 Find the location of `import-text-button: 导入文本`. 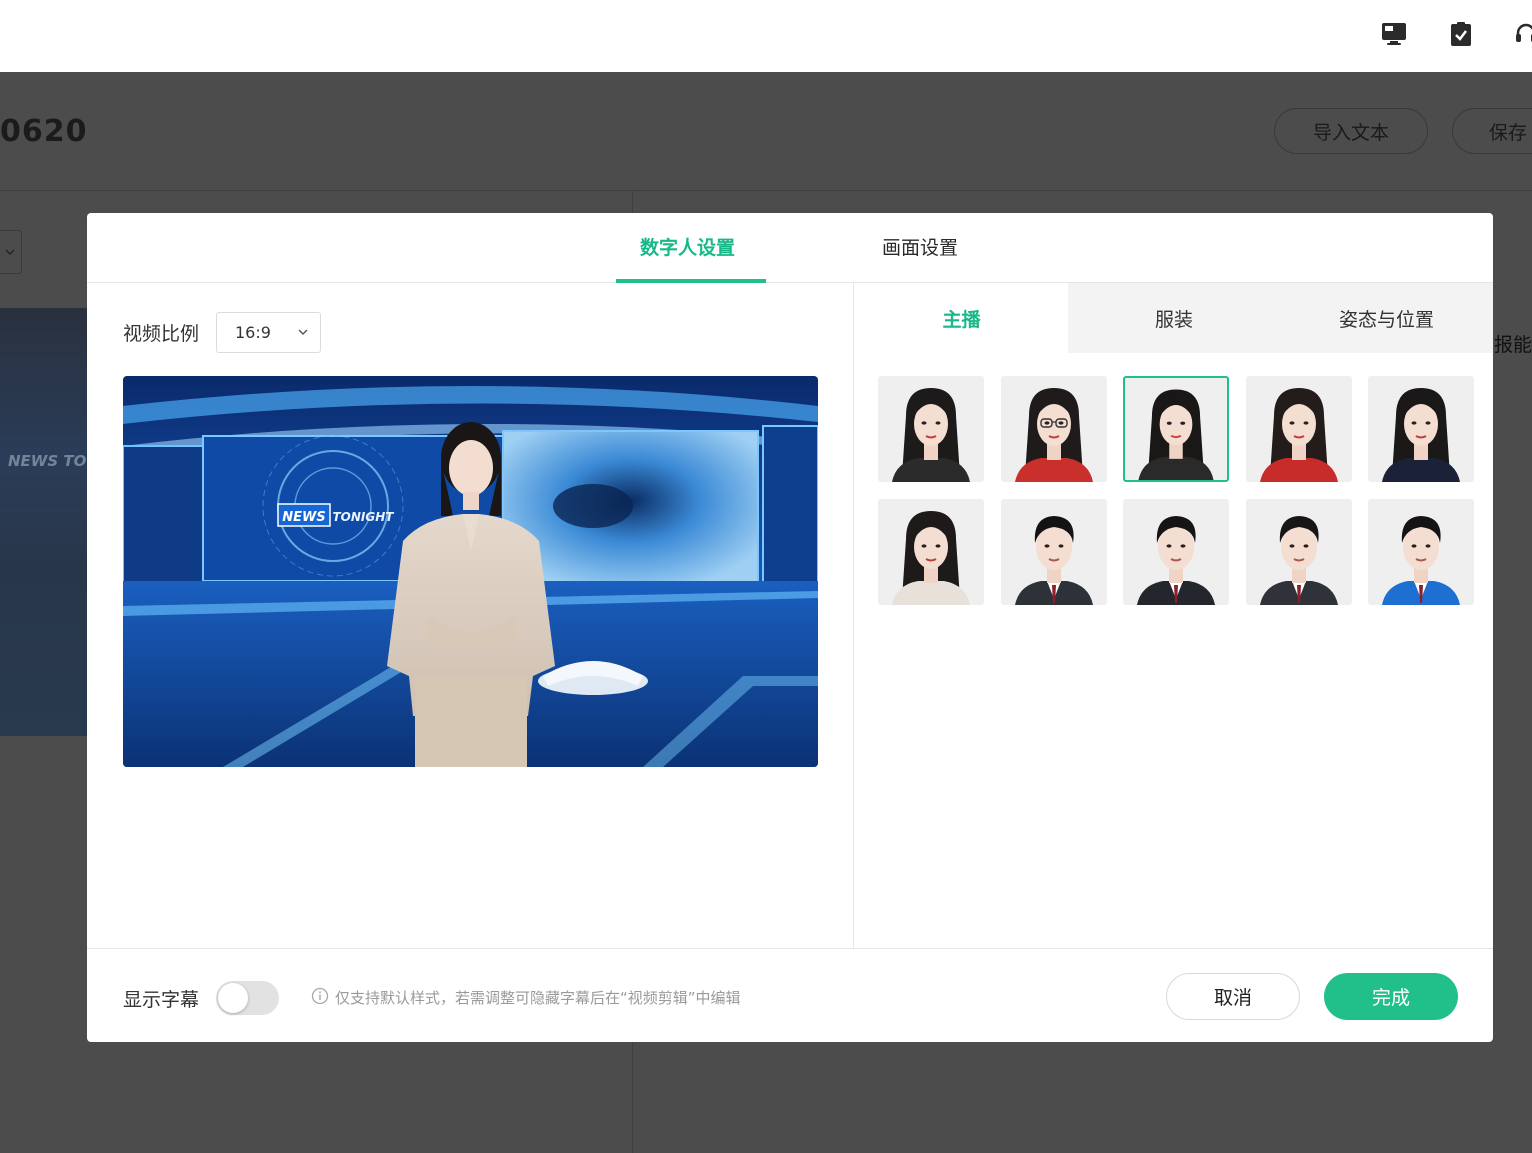

import-text-button: 导入文本 is located at coordinates (1351, 131).